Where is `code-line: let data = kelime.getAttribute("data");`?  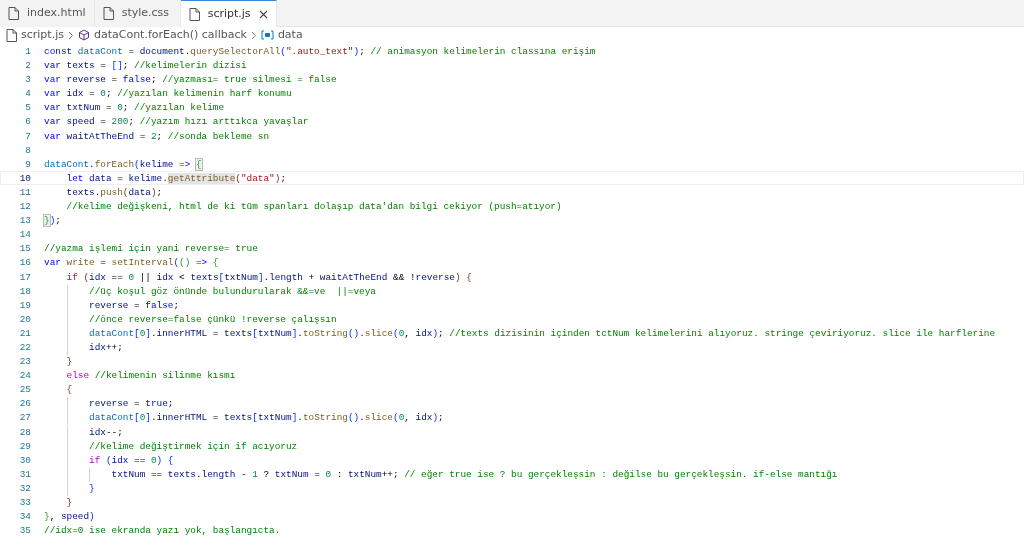
code-line: let data = kelime.getAttribute("data"); is located at coordinates (176, 177).